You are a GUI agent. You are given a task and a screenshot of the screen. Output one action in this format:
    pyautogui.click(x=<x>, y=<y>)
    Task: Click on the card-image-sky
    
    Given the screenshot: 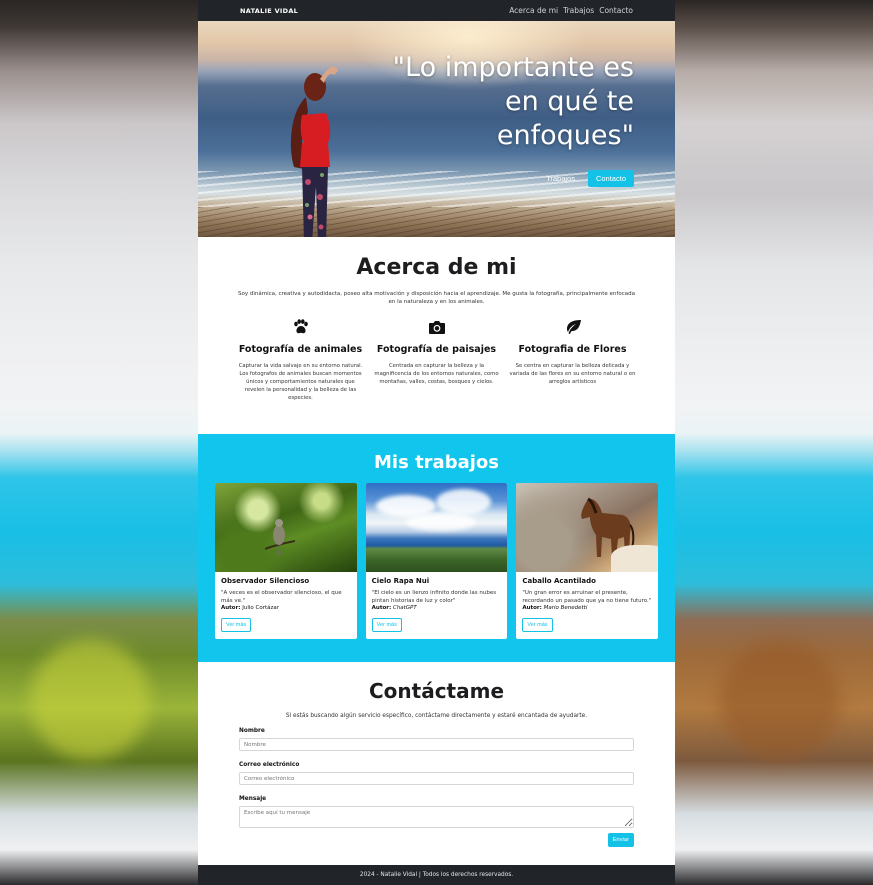 What is the action you would take?
    pyautogui.click(x=436, y=527)
    